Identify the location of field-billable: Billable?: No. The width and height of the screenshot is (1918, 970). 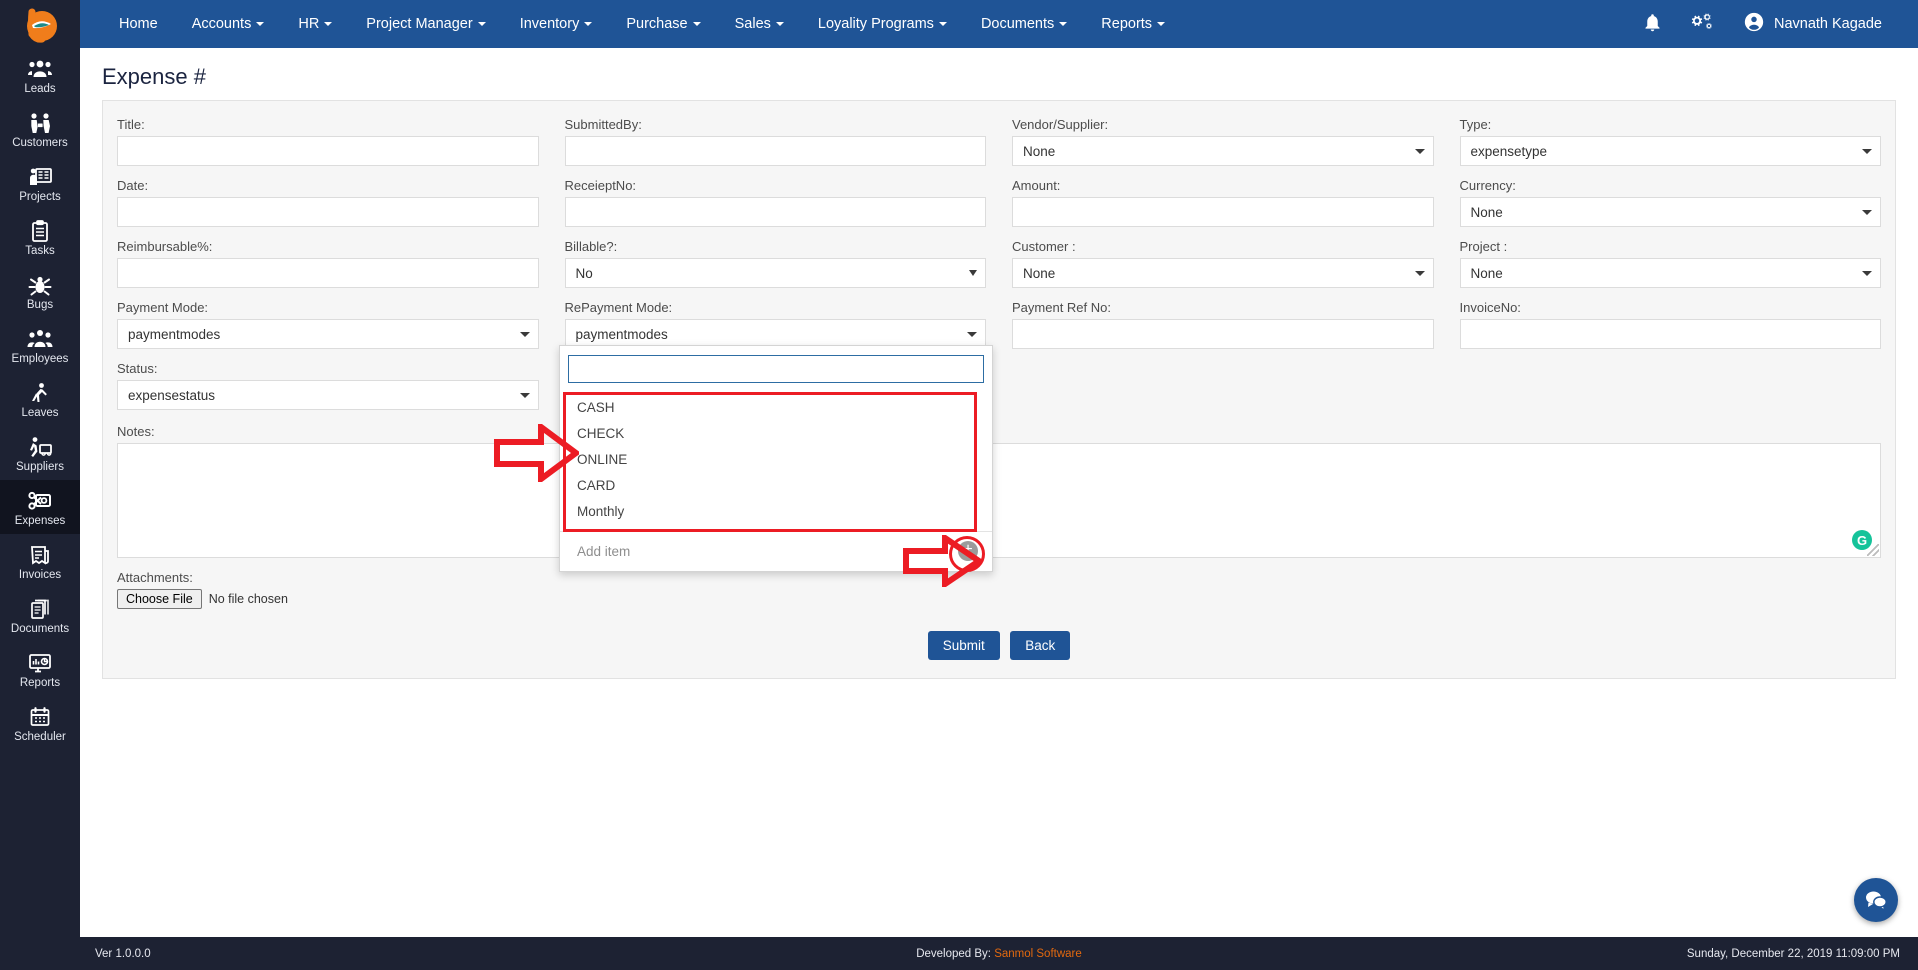
(775, 263).